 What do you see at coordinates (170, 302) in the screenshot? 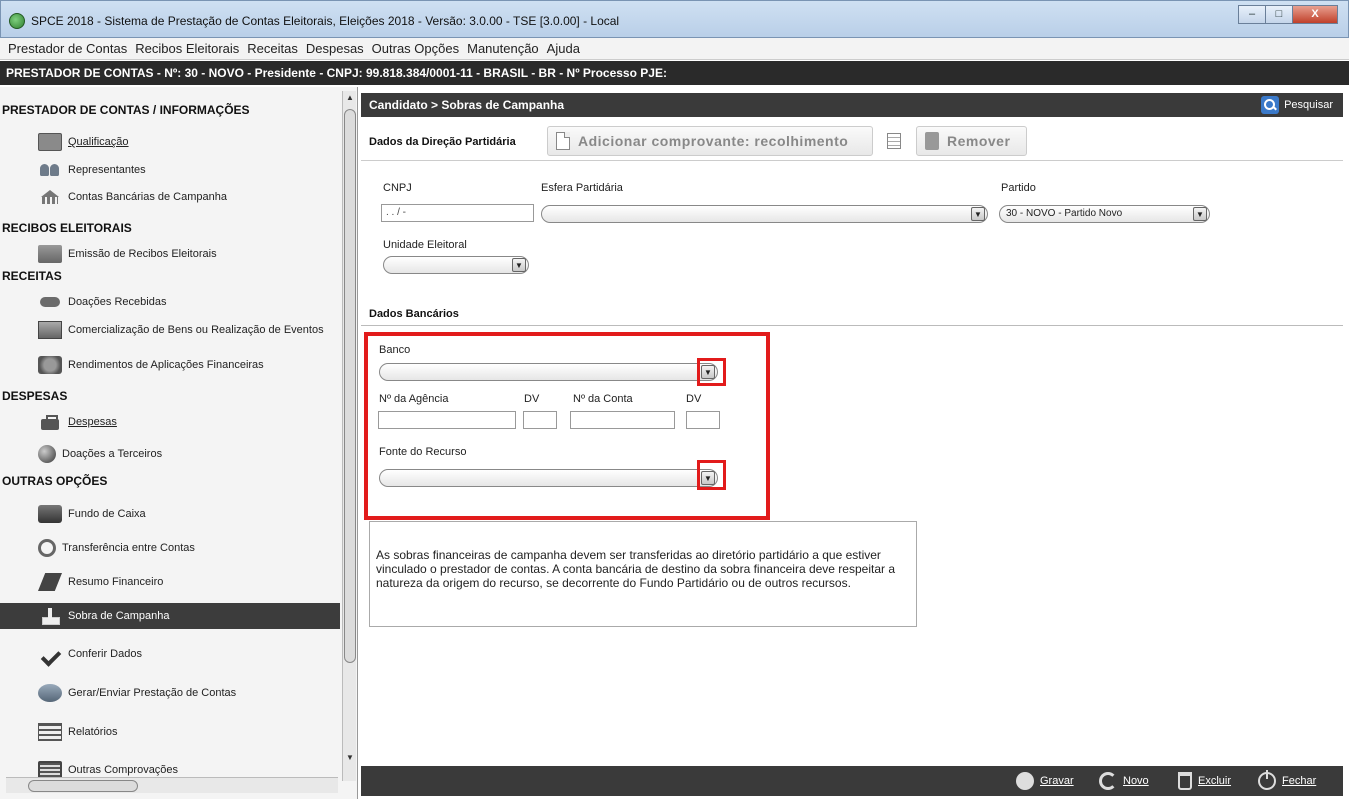
I see `sidebar-item-doacoes-recebidas: Doações Recebidas` at bounding box center [170, 302].